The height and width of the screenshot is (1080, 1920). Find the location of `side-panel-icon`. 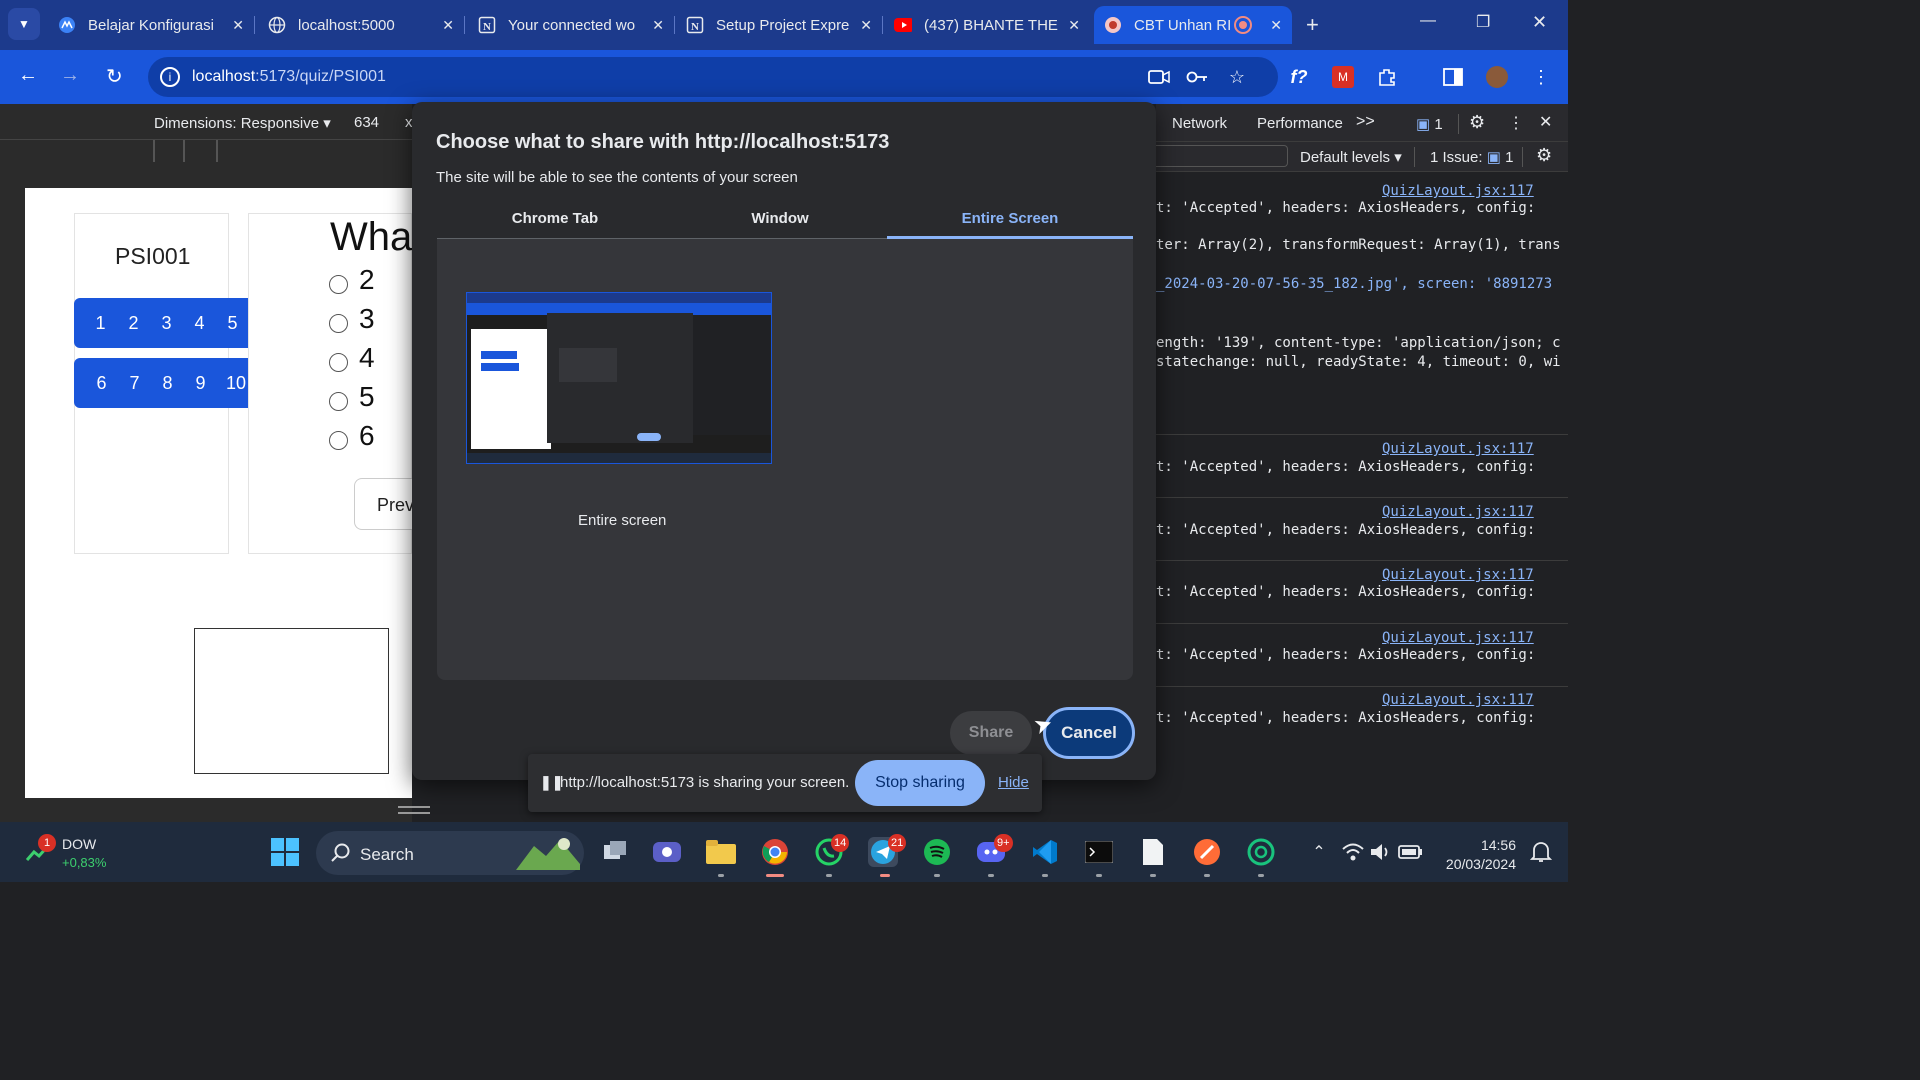

side-panel-icon is located at coordinates (1453, 77).